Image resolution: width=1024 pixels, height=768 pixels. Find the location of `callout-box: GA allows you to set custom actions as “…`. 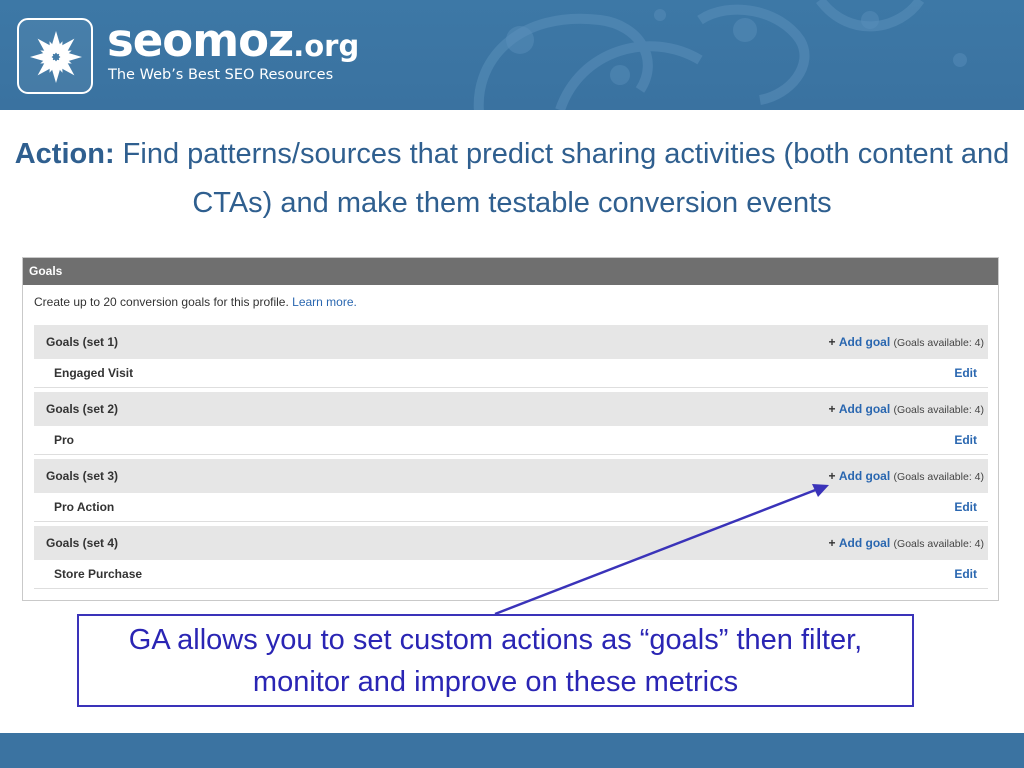

callout-box: GA allows you to set custom actions as “… is located at coordinates (495, 660).